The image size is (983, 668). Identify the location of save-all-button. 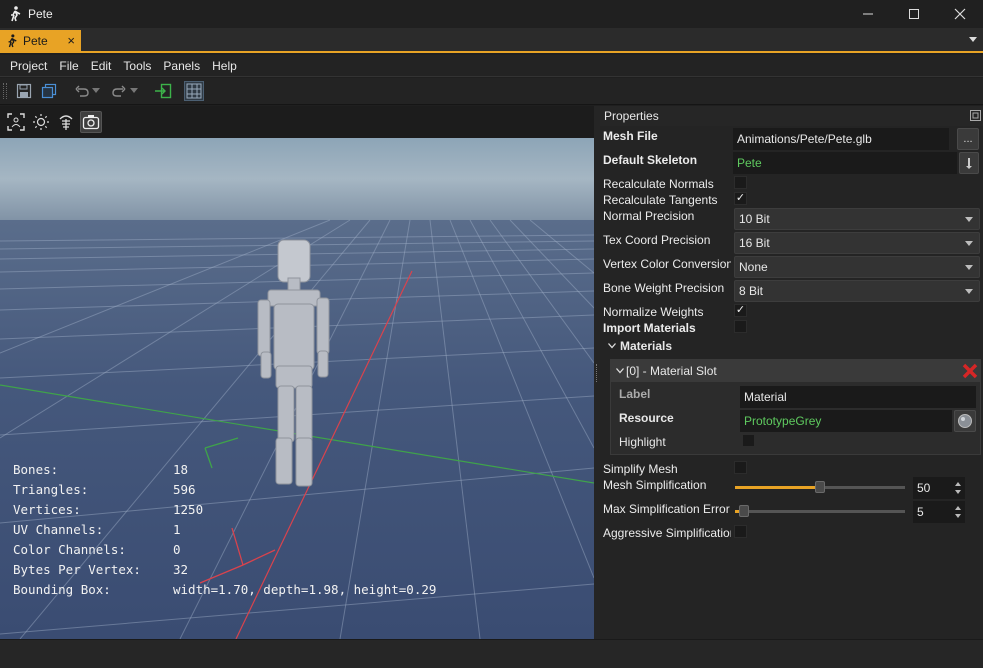
(49, 91).